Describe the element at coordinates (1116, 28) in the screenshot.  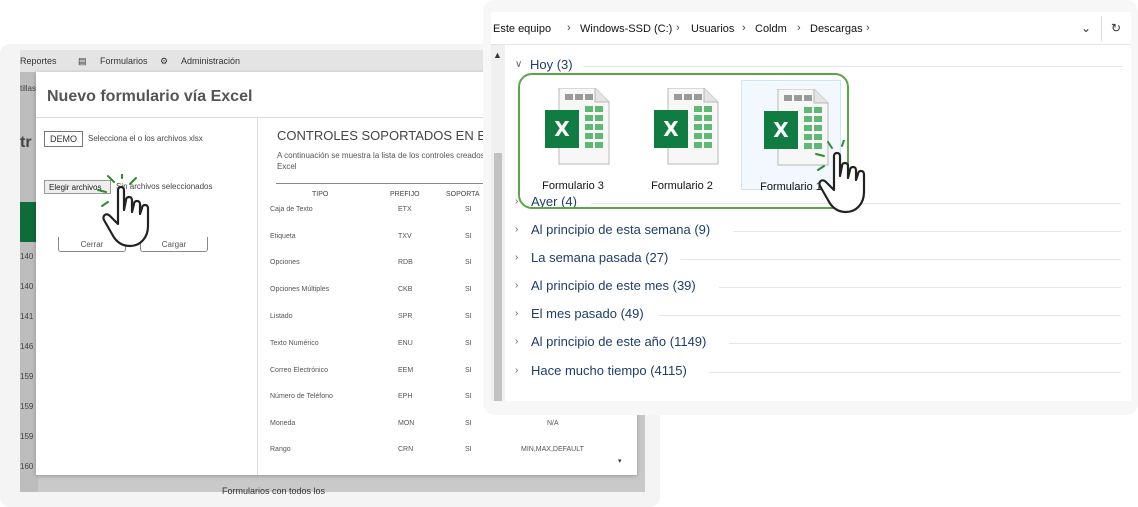
I see `refresh-icon: ↻` at that location.